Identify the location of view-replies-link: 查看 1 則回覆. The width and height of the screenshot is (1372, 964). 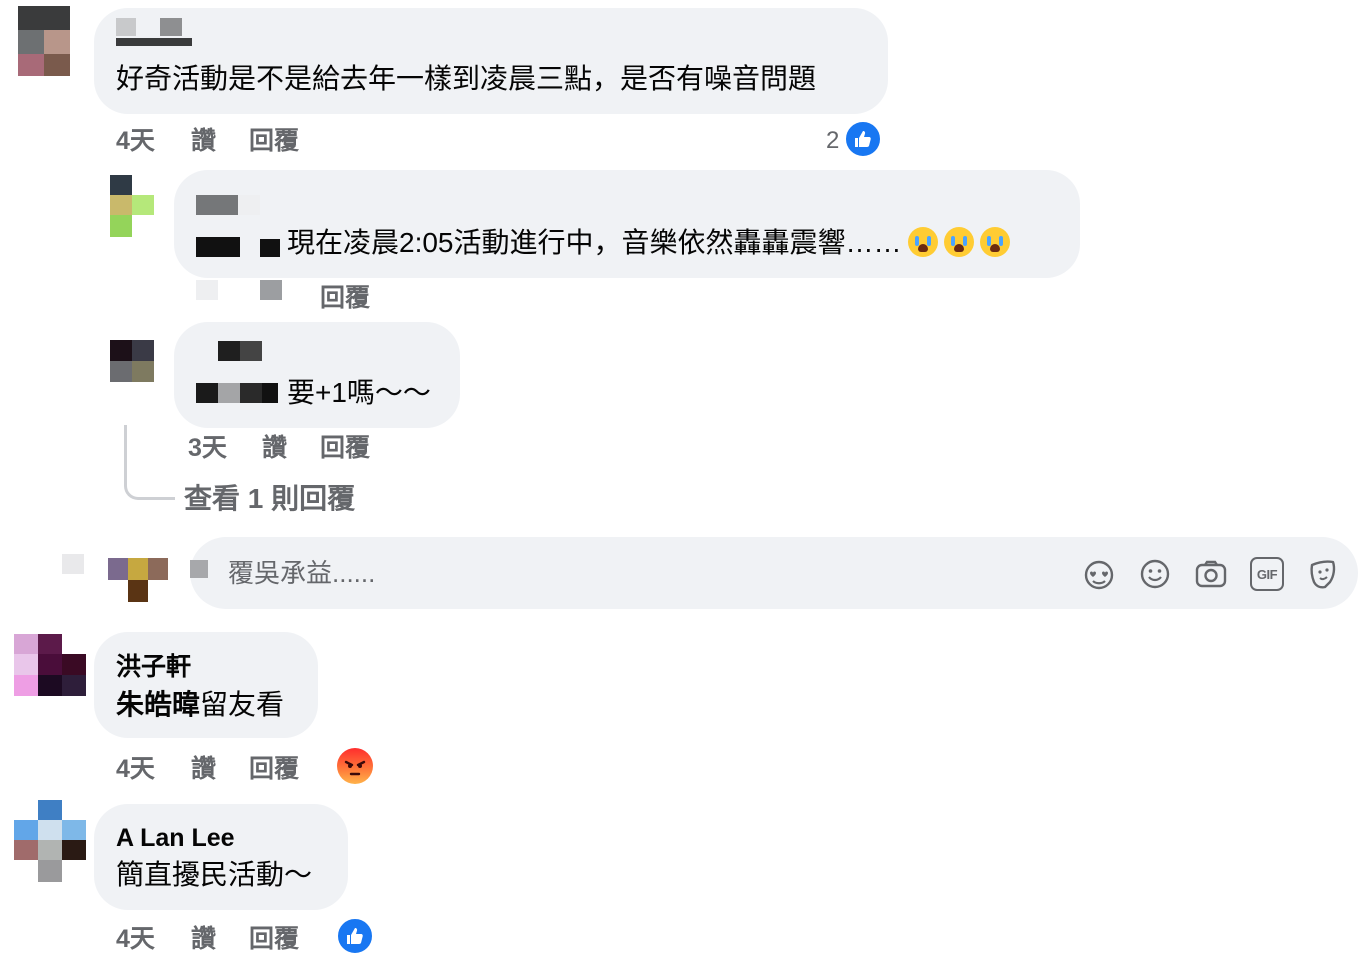
(269, 499).